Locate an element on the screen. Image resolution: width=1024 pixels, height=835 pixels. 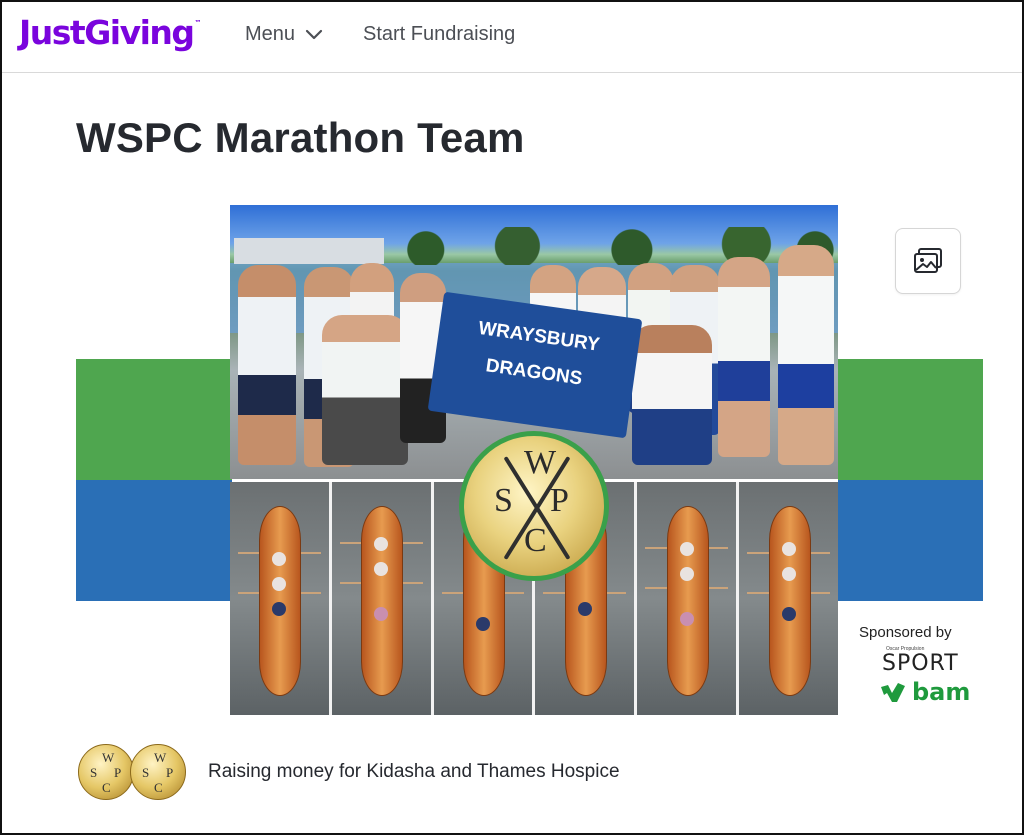
page-title: WSPC Marathon Team is located at coordinates (300, 137).